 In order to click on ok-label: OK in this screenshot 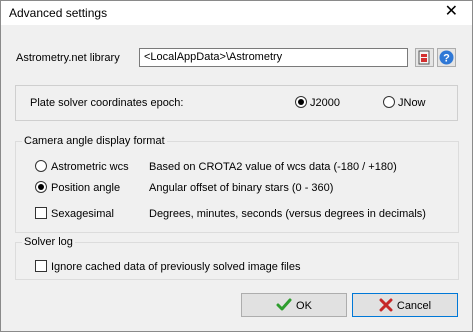, I will do `click(304, 306)`.